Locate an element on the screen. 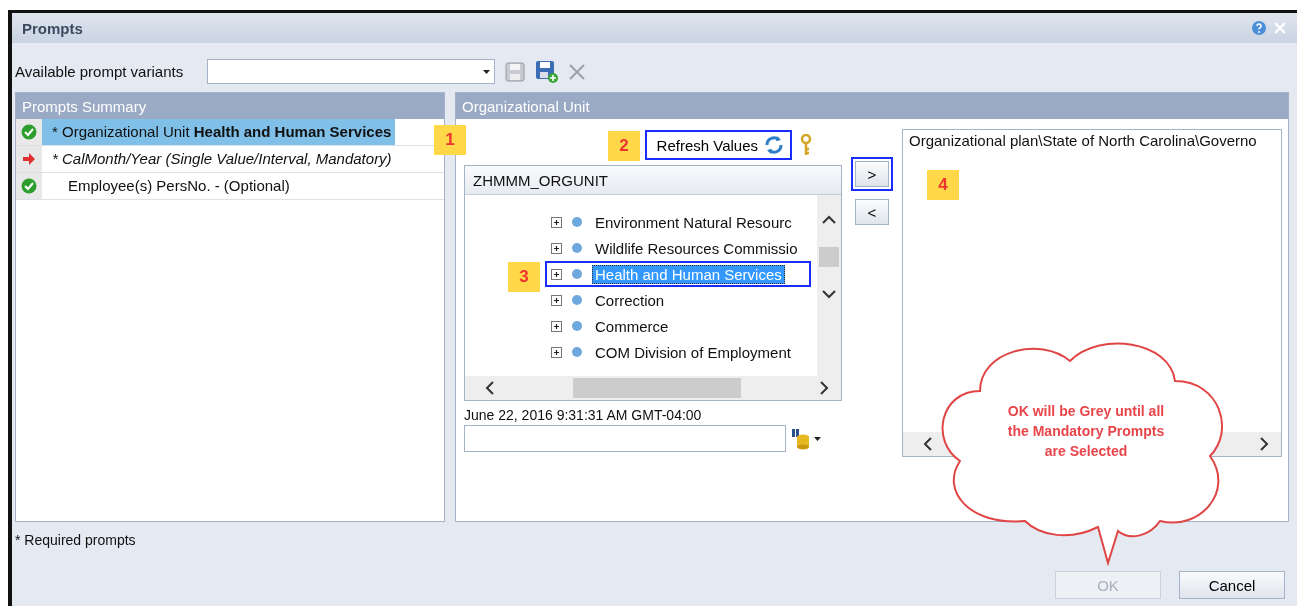  tree-item: Correction is located at coordinates (630, 300).